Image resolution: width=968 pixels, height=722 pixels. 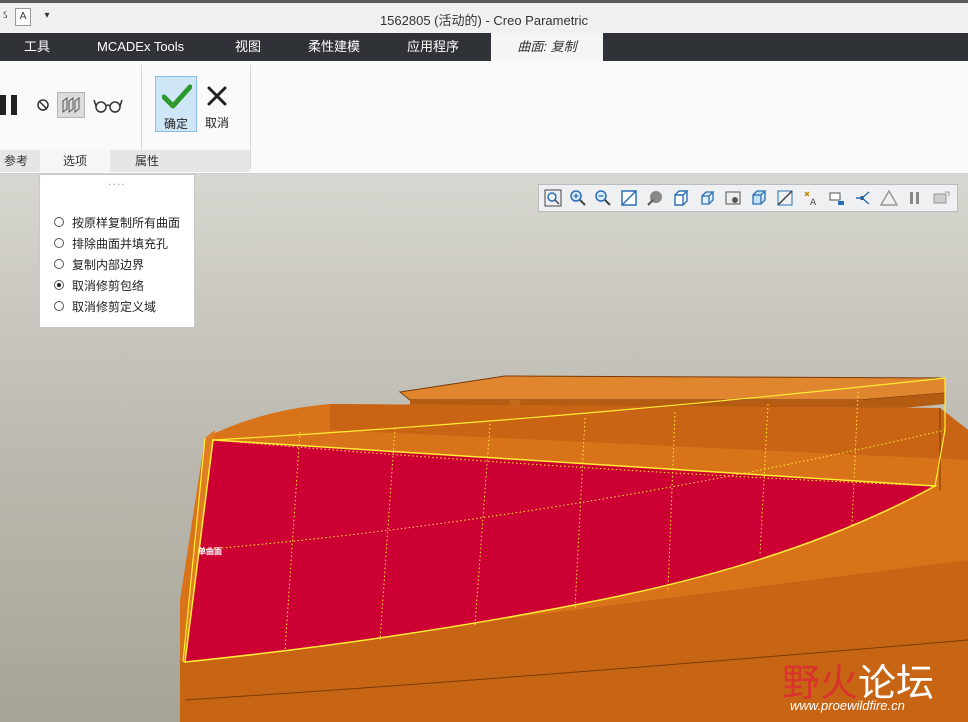 What do you see at coordinates (863, 198) in the screenshot?
I see `axis-icon` at bounding box center [863, 198].